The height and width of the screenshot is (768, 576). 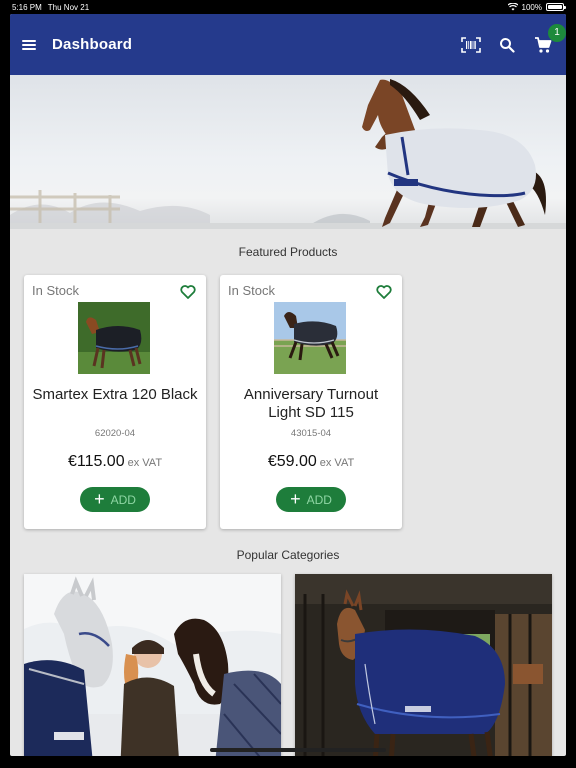 What do you see at coordinates (115, 394) in the screenshot?
I see `product-name: Smartex Extra 120 Black` at bounding box center [115, 394].